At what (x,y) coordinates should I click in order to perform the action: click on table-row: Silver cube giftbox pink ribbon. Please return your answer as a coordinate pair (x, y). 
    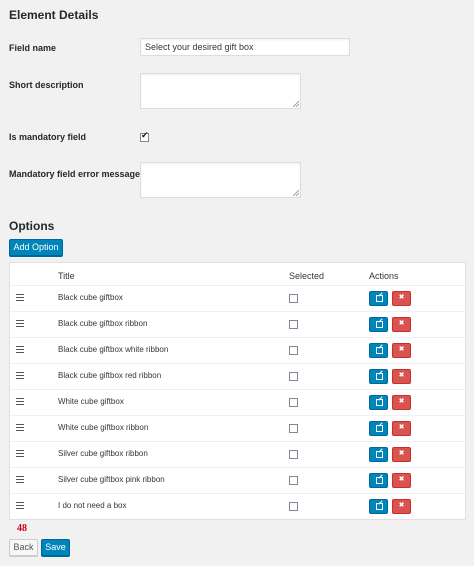
    Looking at the image, I should click on (237, 480).